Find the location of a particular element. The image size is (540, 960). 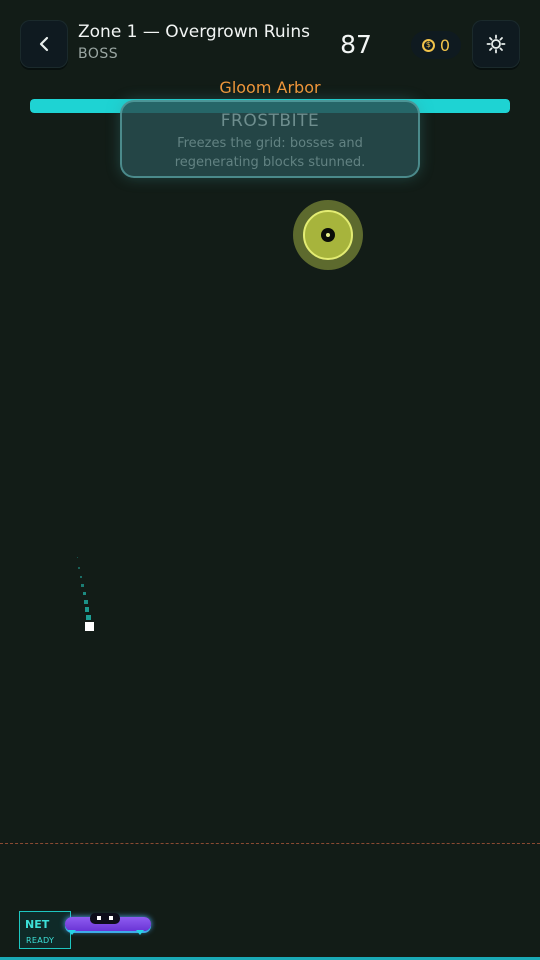

chevron-left-icon is located at coordinates (44, 44).